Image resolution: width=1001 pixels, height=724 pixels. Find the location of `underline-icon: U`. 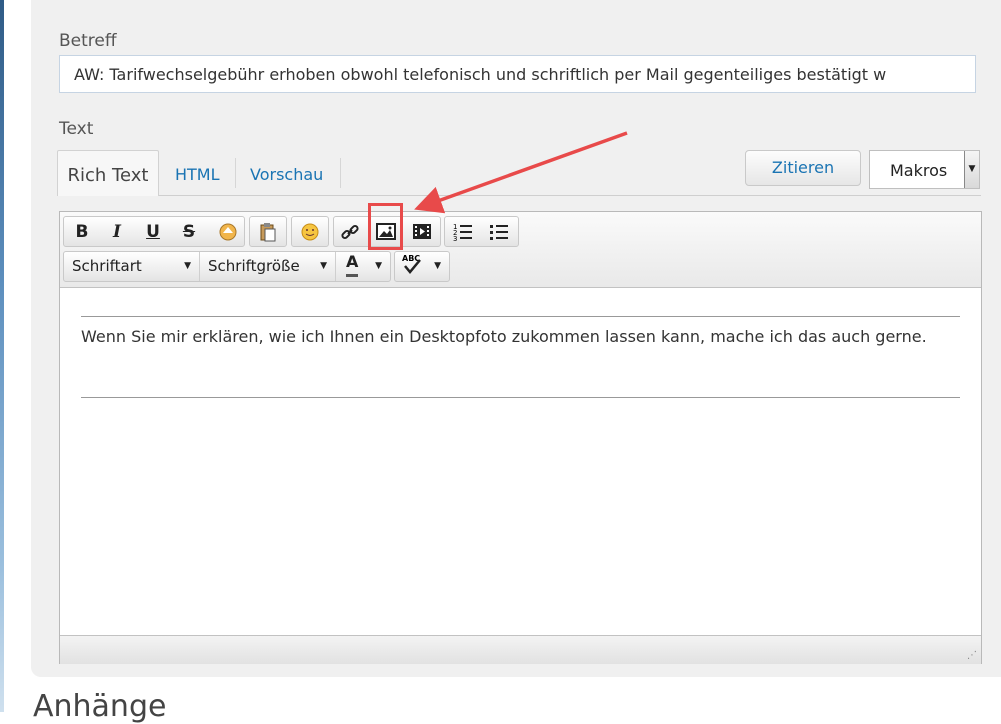

underline-icon: U is located at coordinates (153, 232).